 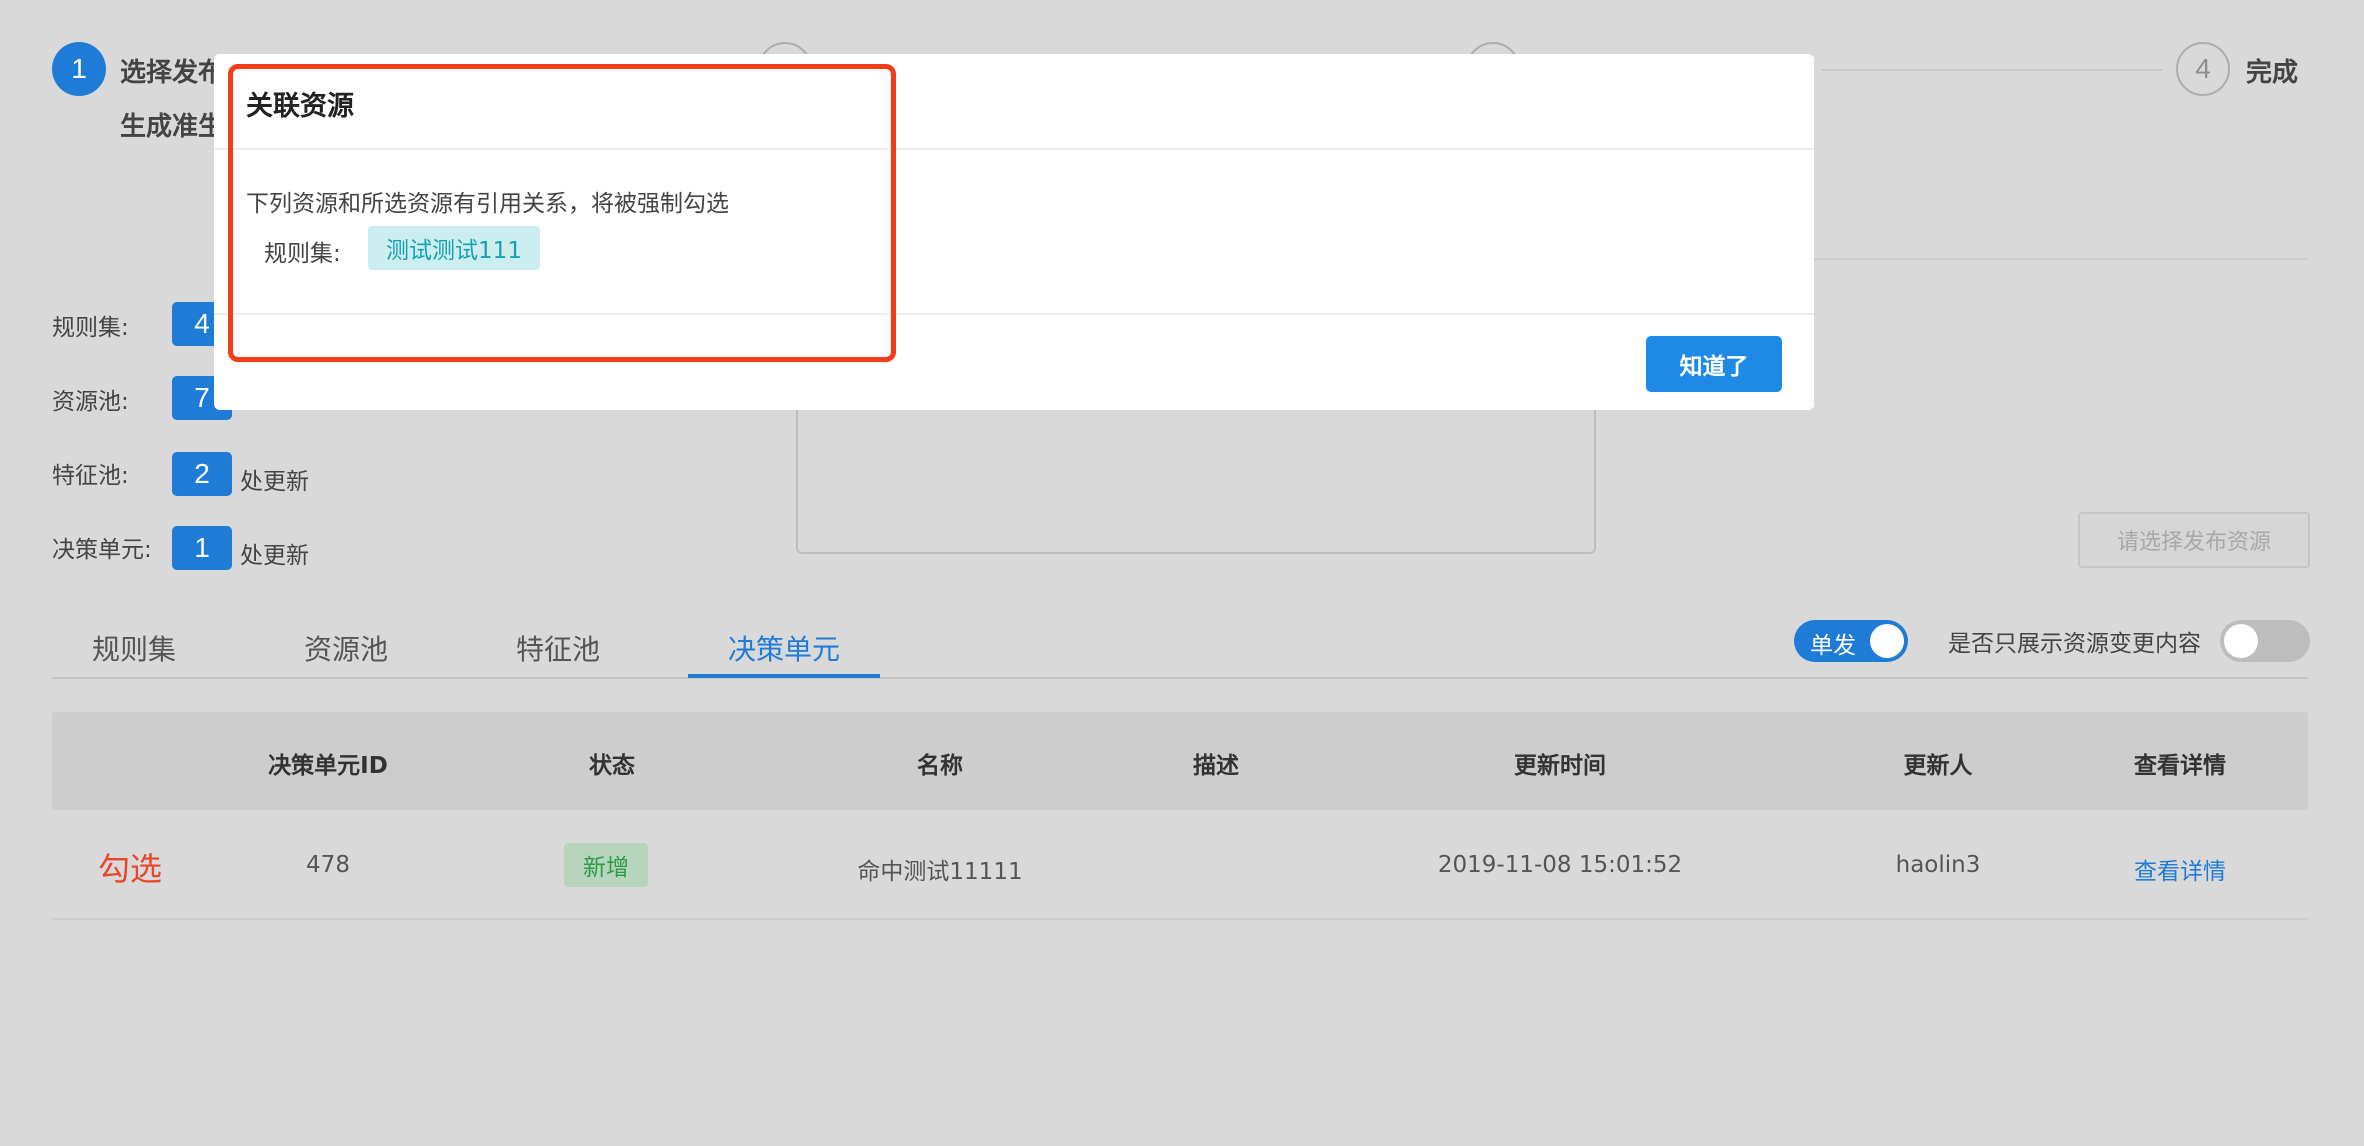 I want to click on step-4-circle: 4, so click(x=2203, y=69).